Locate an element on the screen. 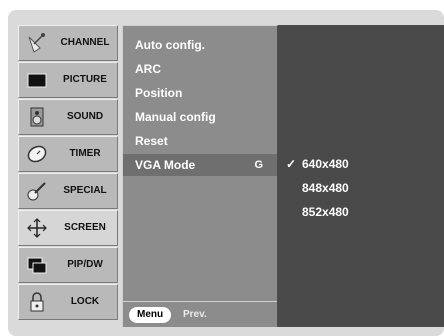 The height and width of the screenshot is (336, 444). sidebar-item-special: SPECIAL is located at coordinates (68, 191).